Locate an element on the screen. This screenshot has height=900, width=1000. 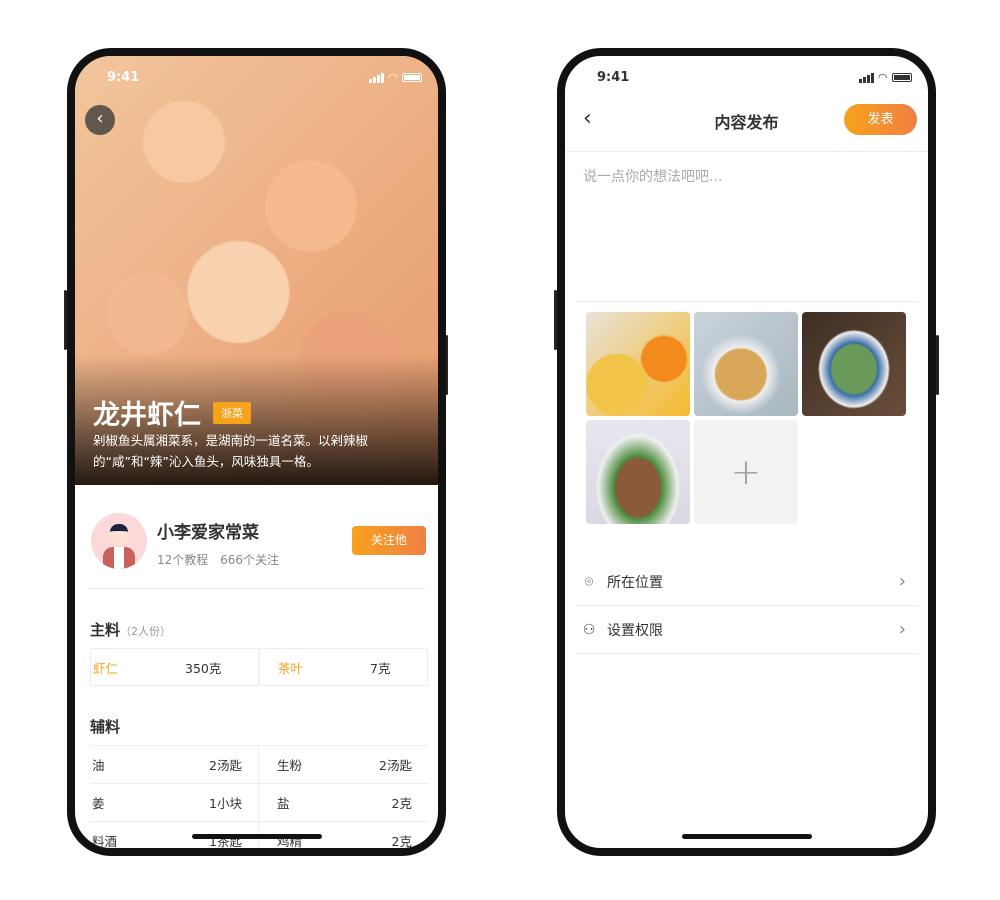
back-button: ‹ is located at coordinates (100, 120).